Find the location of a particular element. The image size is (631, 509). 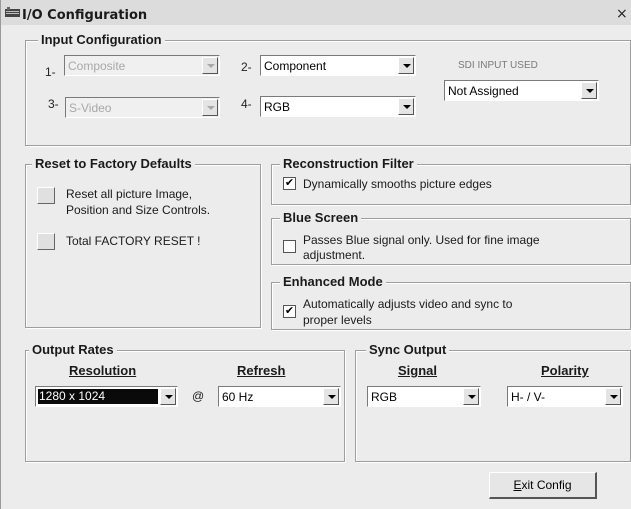

close-icon: × is located at coordinates (623, 14).